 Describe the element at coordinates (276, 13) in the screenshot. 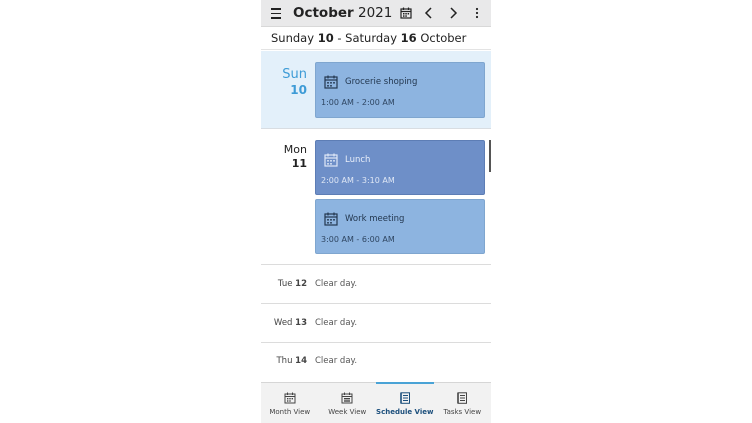

I see `hamburger-menu-icon` at that location.